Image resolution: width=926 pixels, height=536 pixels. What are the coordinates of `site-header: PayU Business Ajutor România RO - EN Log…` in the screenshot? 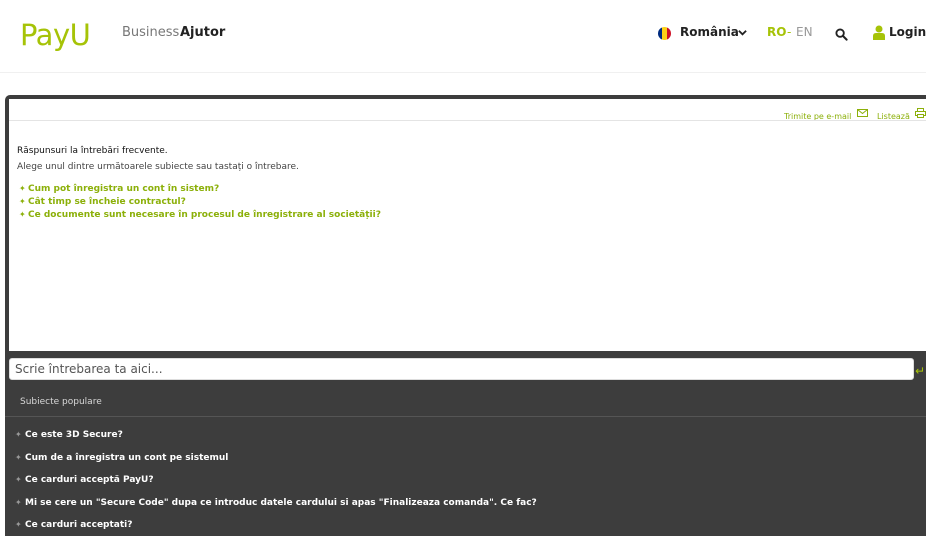 It's located at (463, 36).